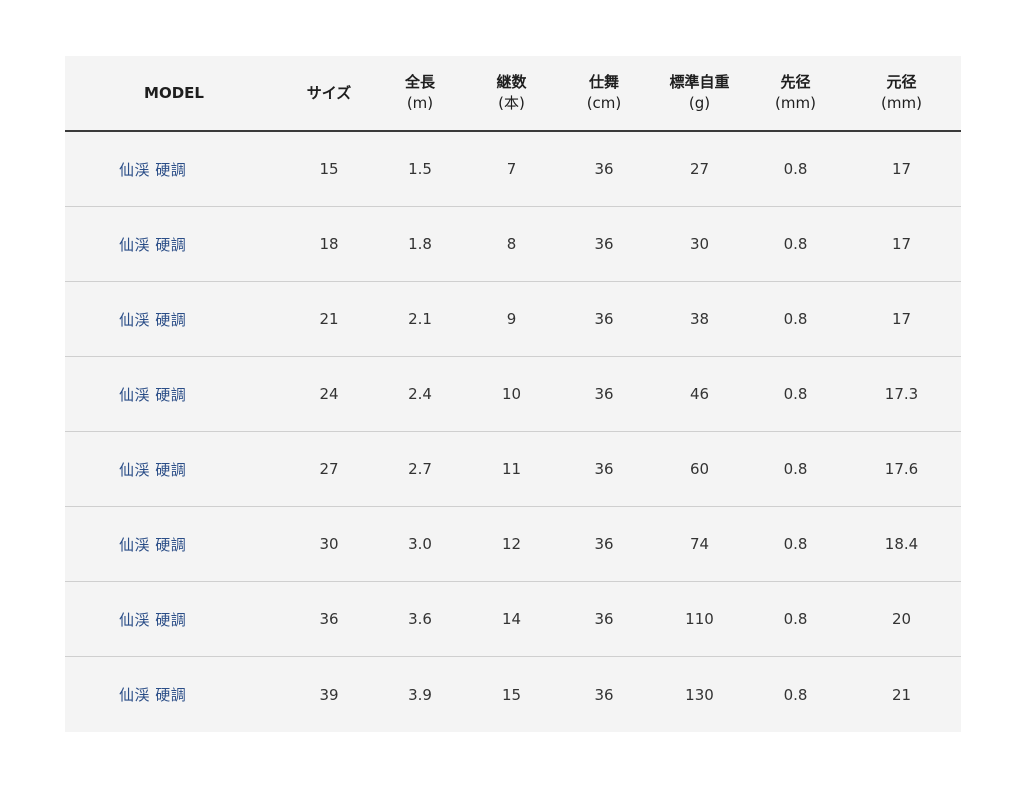 The height and width of the screenshot is (791, 1036). What do you see at coordinates (699, 394) in the screenshot?
I see `weight-cell: 46` at bounding box center [699, 394].